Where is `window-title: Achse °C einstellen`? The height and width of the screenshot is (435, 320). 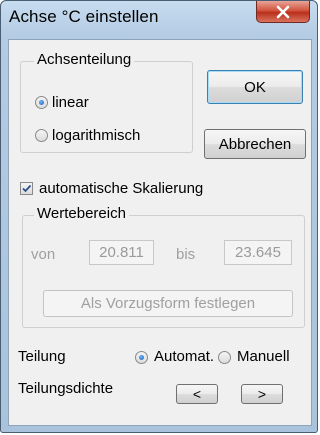 window-title: Achse °C einstellen is located at coordinates (84, 16).